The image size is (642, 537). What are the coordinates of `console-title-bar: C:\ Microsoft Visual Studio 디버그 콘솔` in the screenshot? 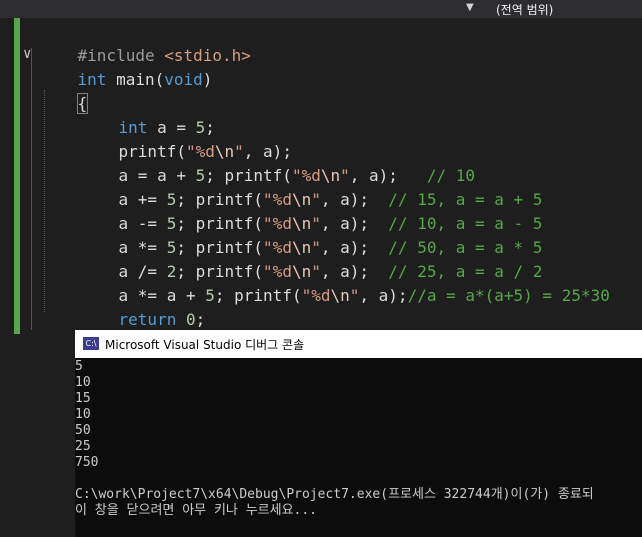 It's located at (358, 344).